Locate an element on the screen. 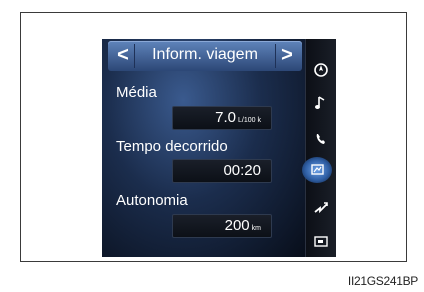 Image resolution: width=424 pixels, height=292 pixels. title-bar: < Inform. viagem > is located at coordinates (205, 56).